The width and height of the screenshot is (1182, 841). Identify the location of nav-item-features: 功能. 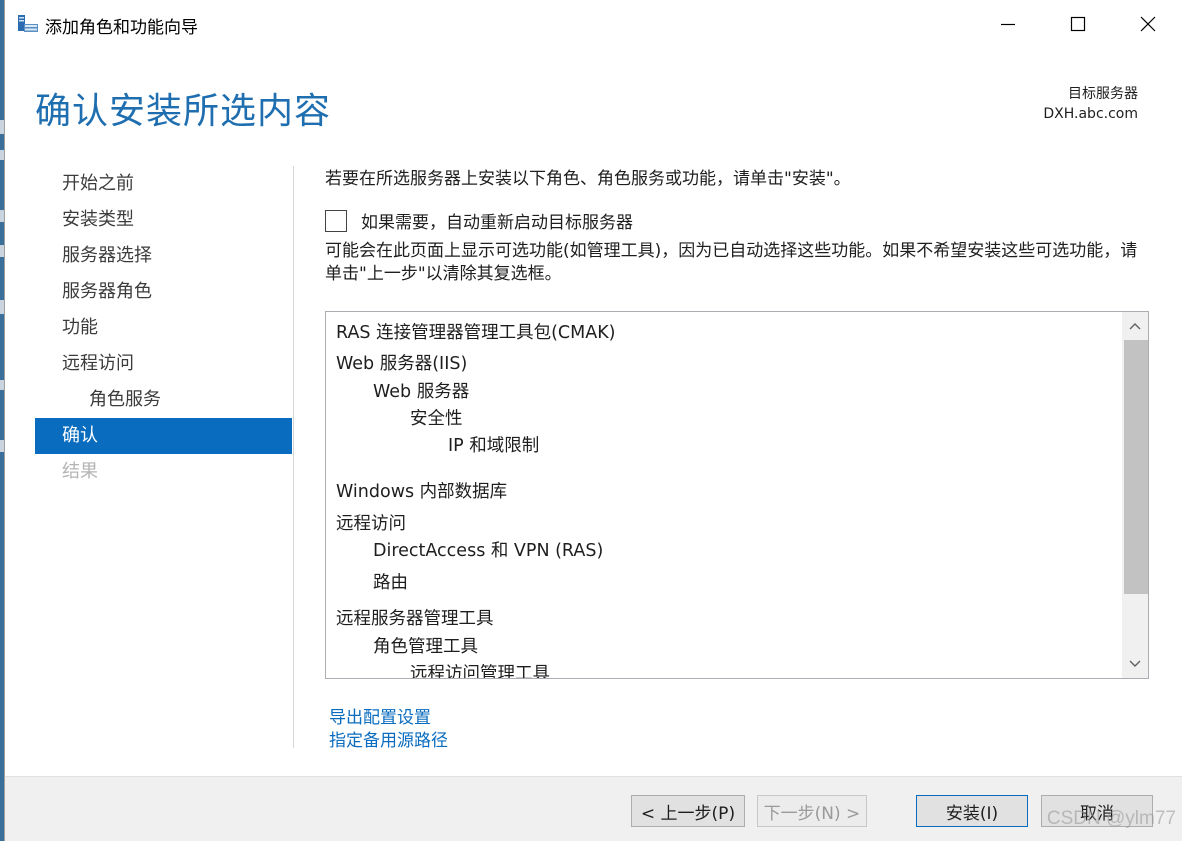
(163, 328).